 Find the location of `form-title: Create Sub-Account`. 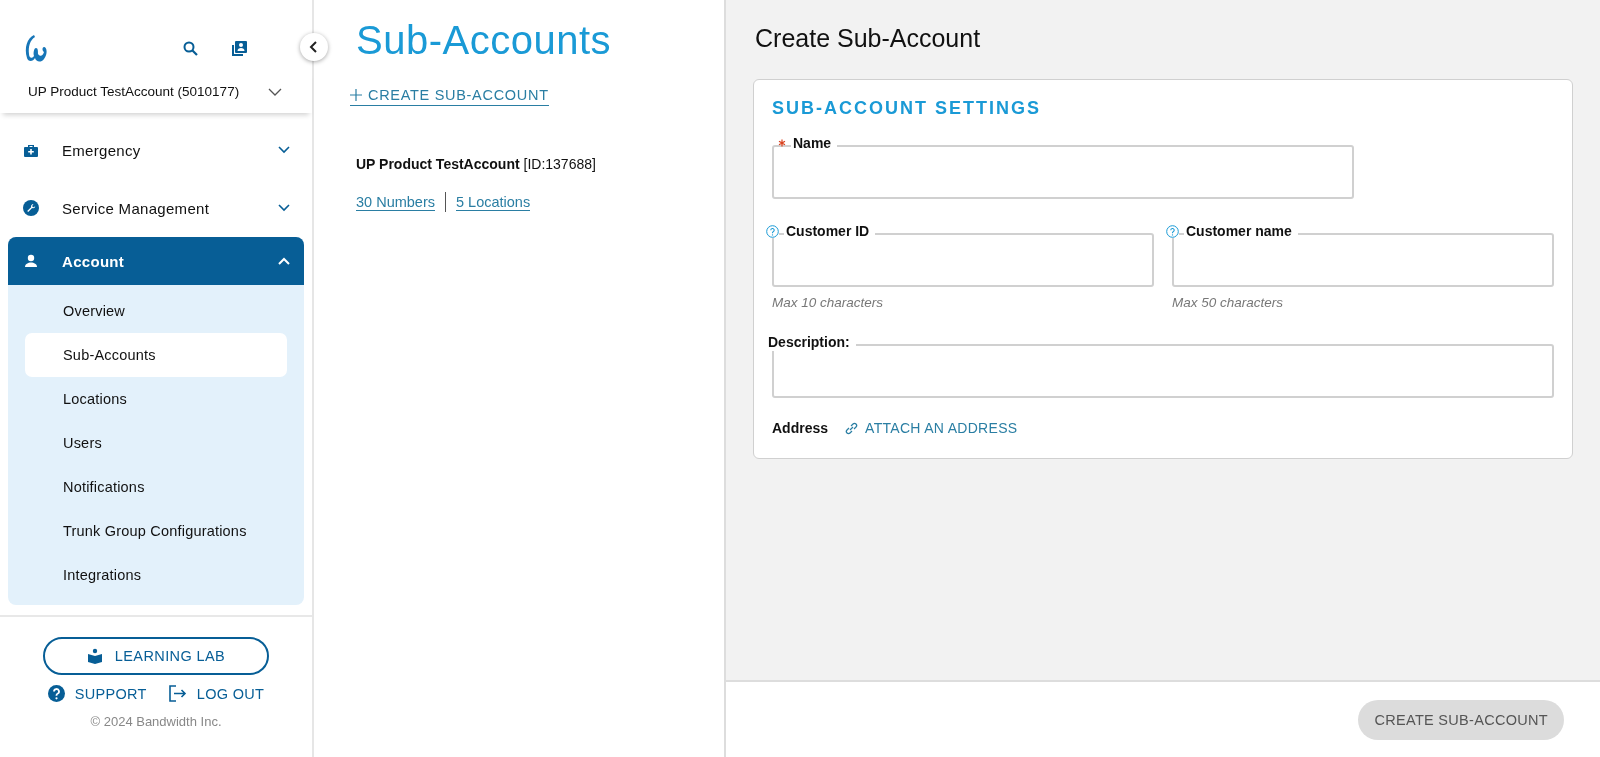

form-title: Create Sub-Account is located at coordinates (868, 38).